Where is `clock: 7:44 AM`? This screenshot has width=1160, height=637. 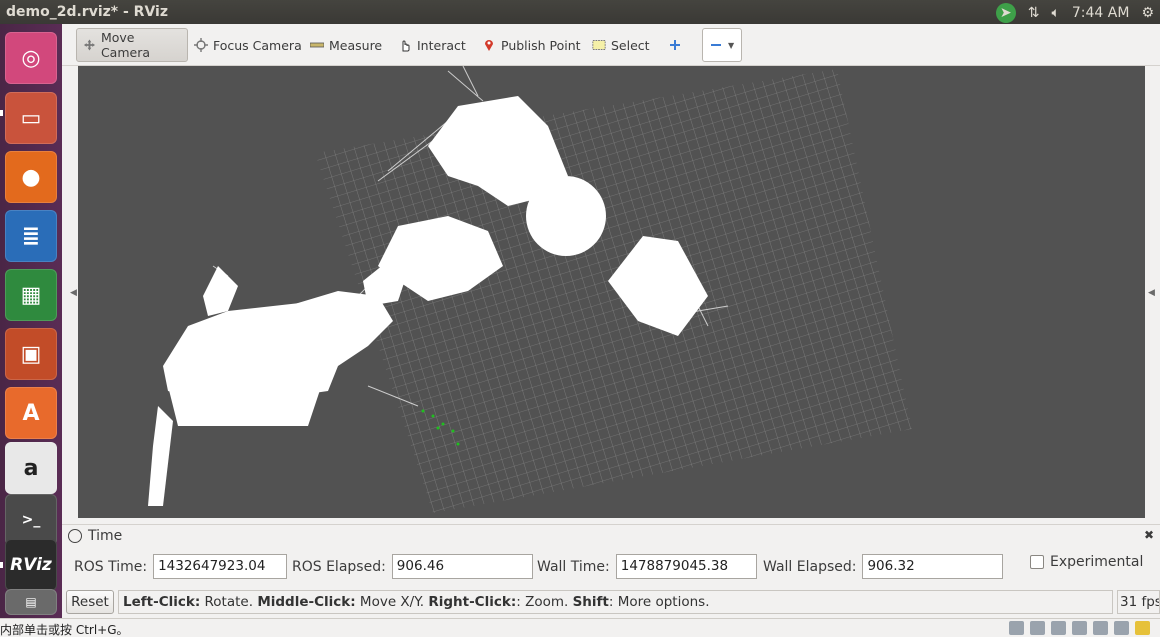
clock: 7:44 AM is located at coordinates (1101, 13).